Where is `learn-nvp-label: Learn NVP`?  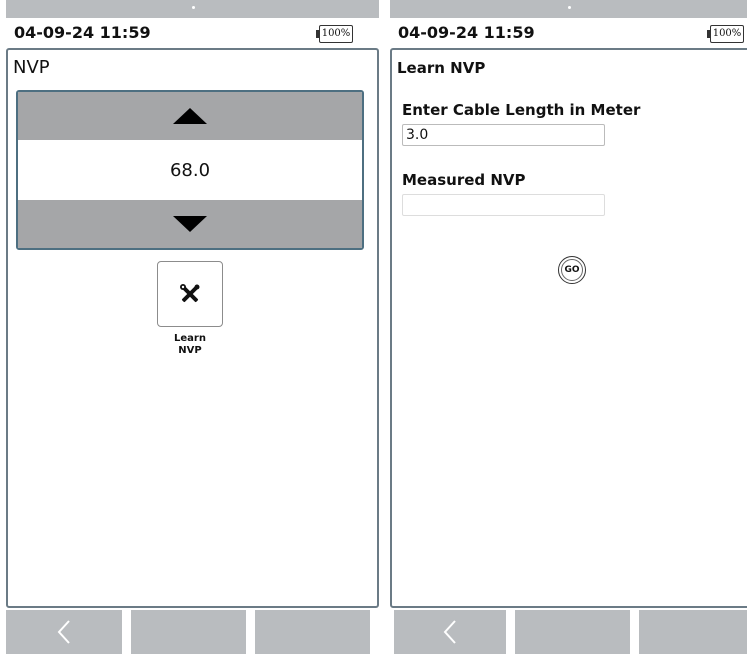 learn-nvp-label: Learn NVP is located at coordinates (190, 345).